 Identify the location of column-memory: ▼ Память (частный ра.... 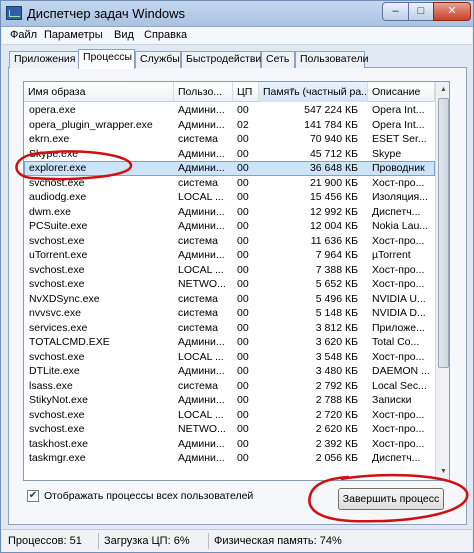
(313, 92).